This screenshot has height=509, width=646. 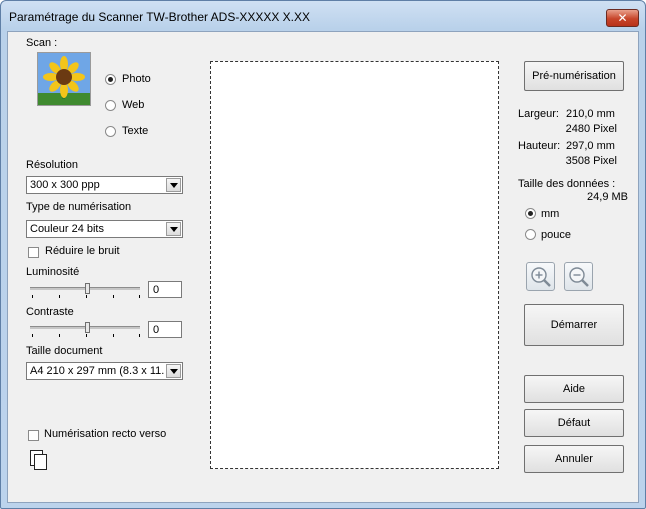 I want to click on start-button-label: Démarrer, so click(x=574, y=325).